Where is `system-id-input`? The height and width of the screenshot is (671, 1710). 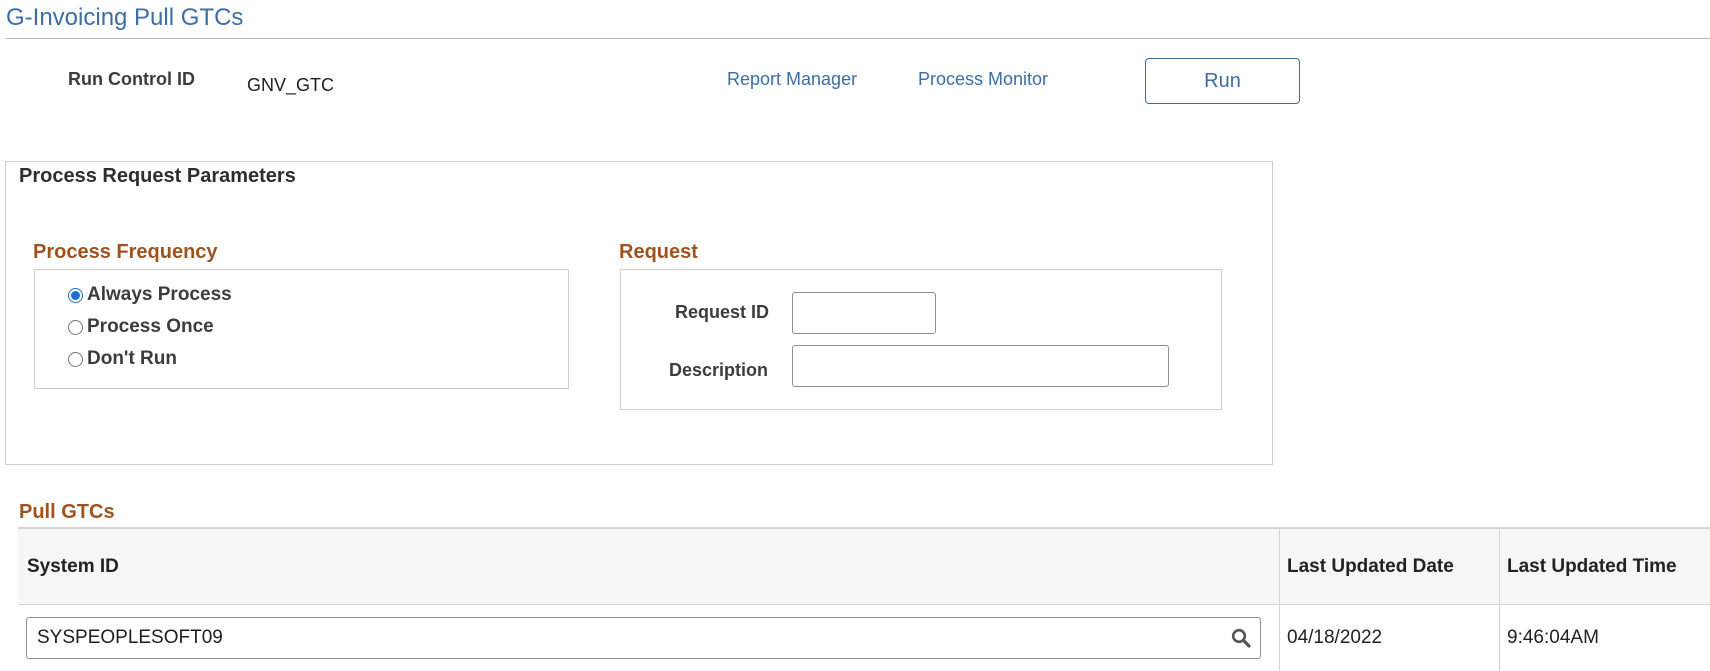
system-id-input is located at coordinates (632, 638).